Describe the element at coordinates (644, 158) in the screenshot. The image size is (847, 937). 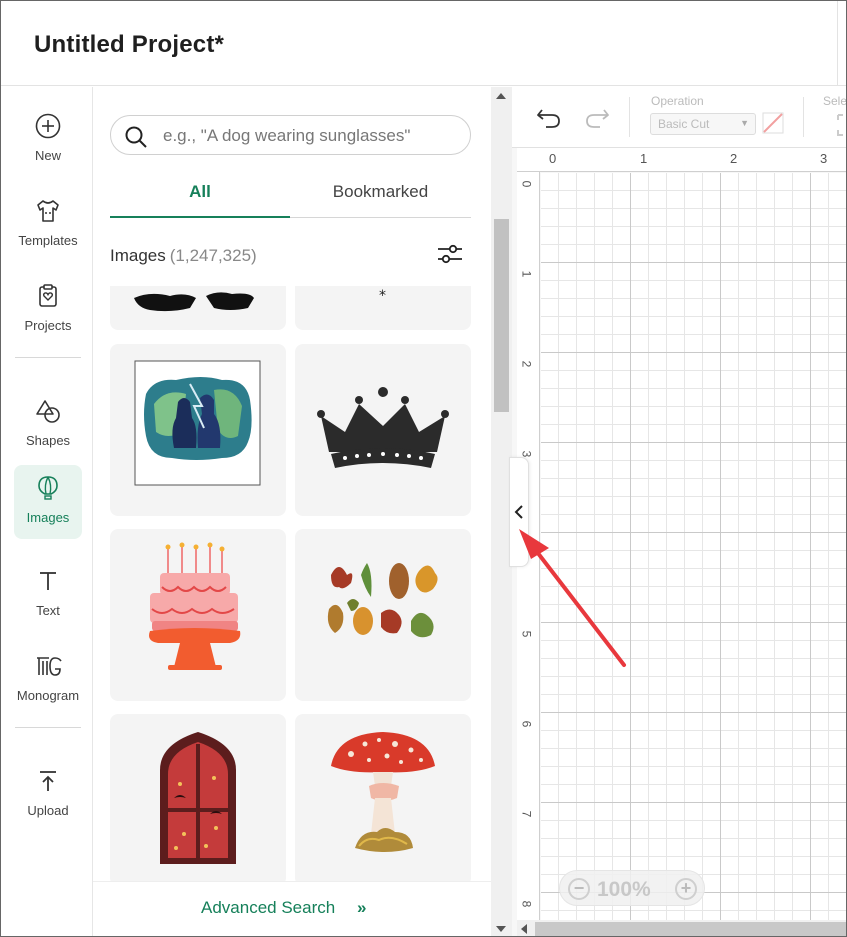
I see `ruler-top-1: 1` at that location.